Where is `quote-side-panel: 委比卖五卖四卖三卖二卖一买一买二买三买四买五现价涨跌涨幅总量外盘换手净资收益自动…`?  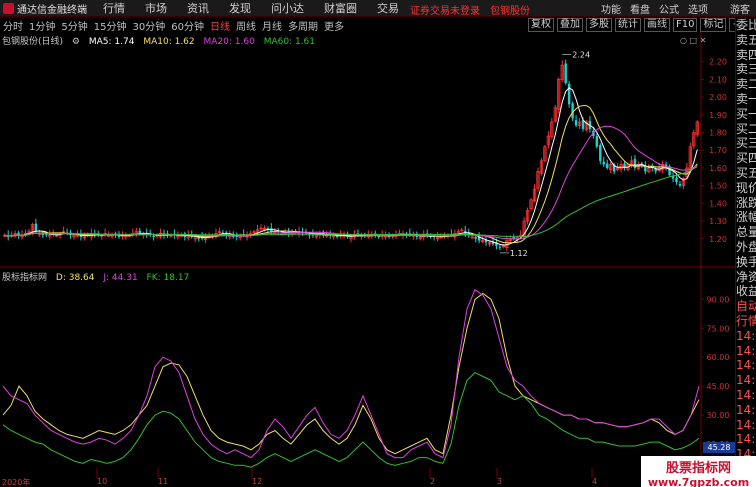 quote-side-panel: 委比卖五卖四卖三卖二卖一买一买二买三买四买五现价涨跌涨幅总量外盘换手净资收益自动… is located at coordinates (745, 252).